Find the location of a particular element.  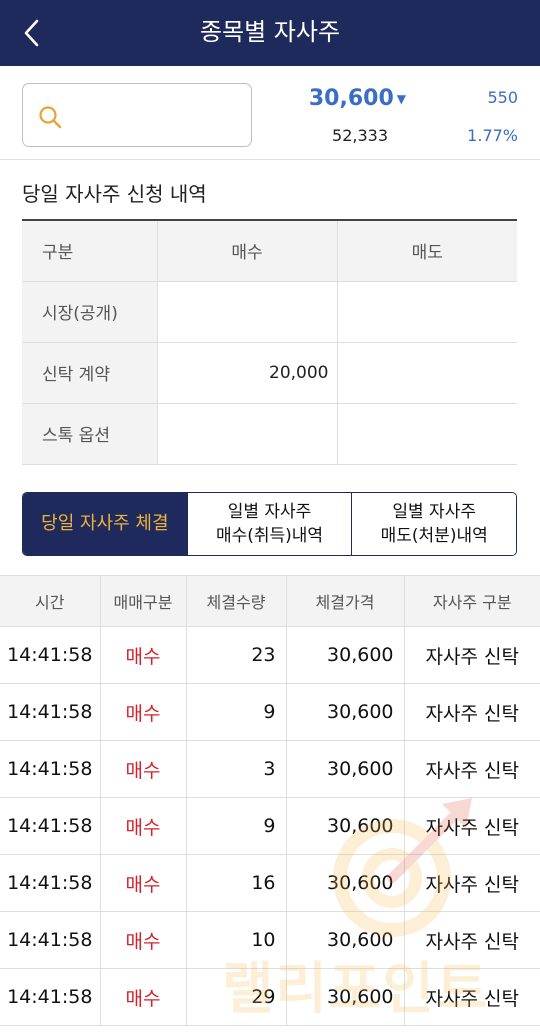

cell-quantity: 10 is located at coordinates (236, 940).